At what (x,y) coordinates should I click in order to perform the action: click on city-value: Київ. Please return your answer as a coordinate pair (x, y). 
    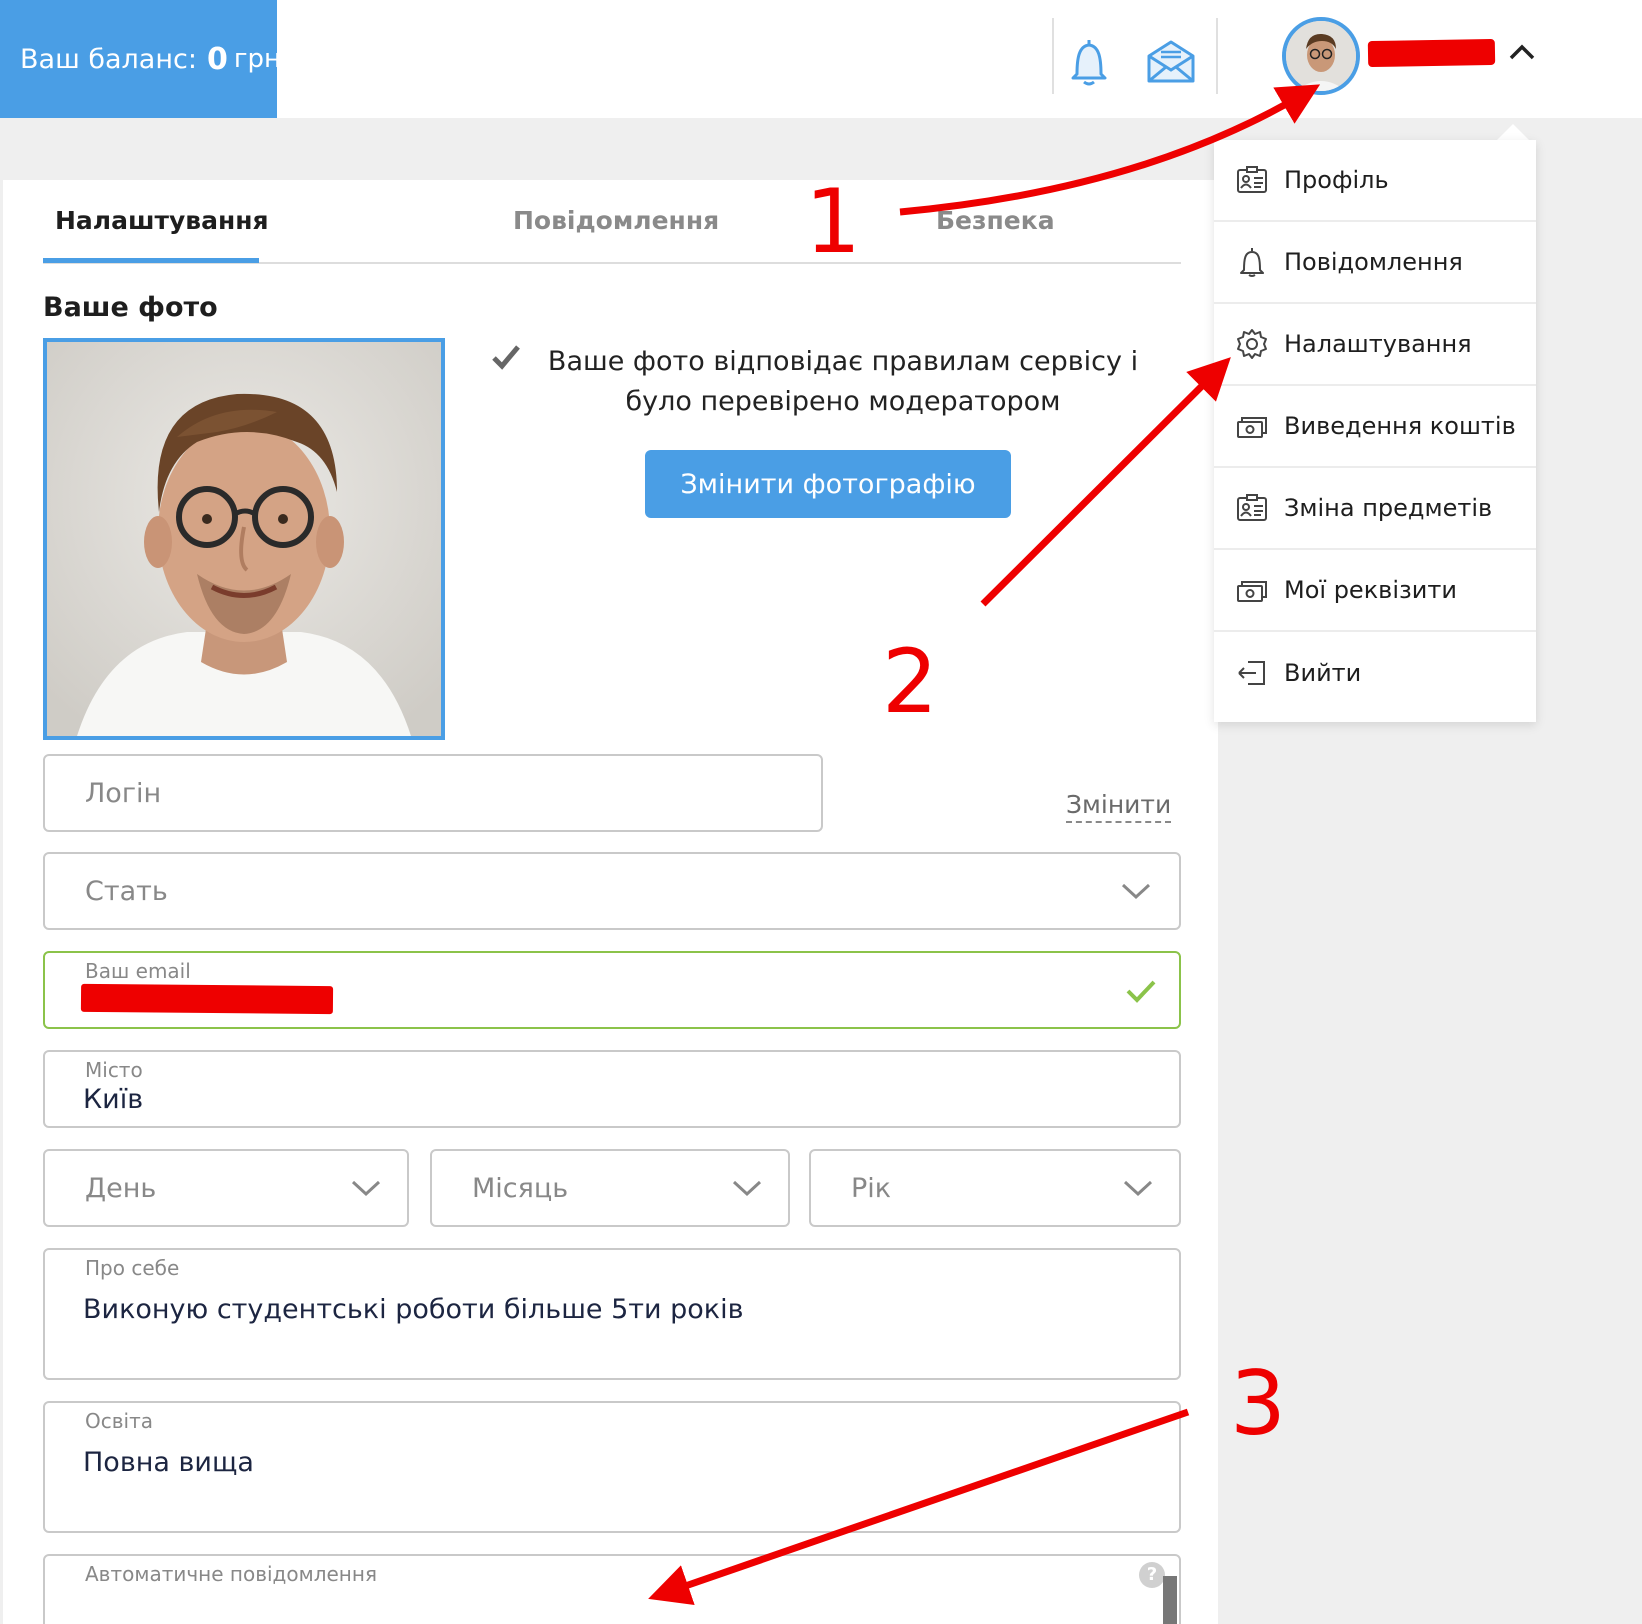
    Looking at the image, I should click on (113, 1099).